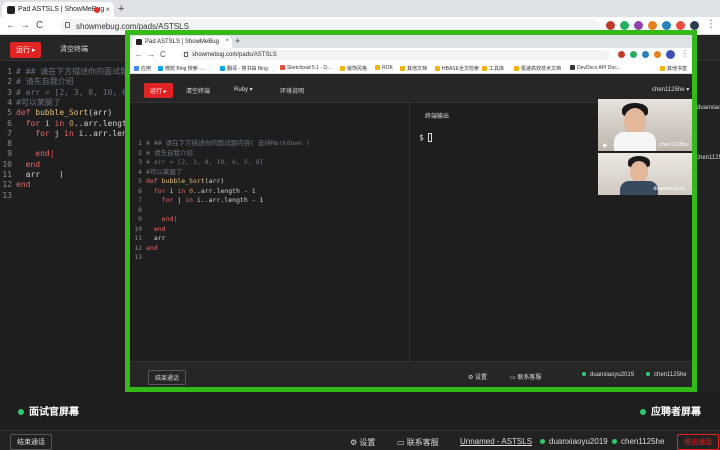  I want to click on participant-name: duanxiaoyu2019, so click(578, 441).